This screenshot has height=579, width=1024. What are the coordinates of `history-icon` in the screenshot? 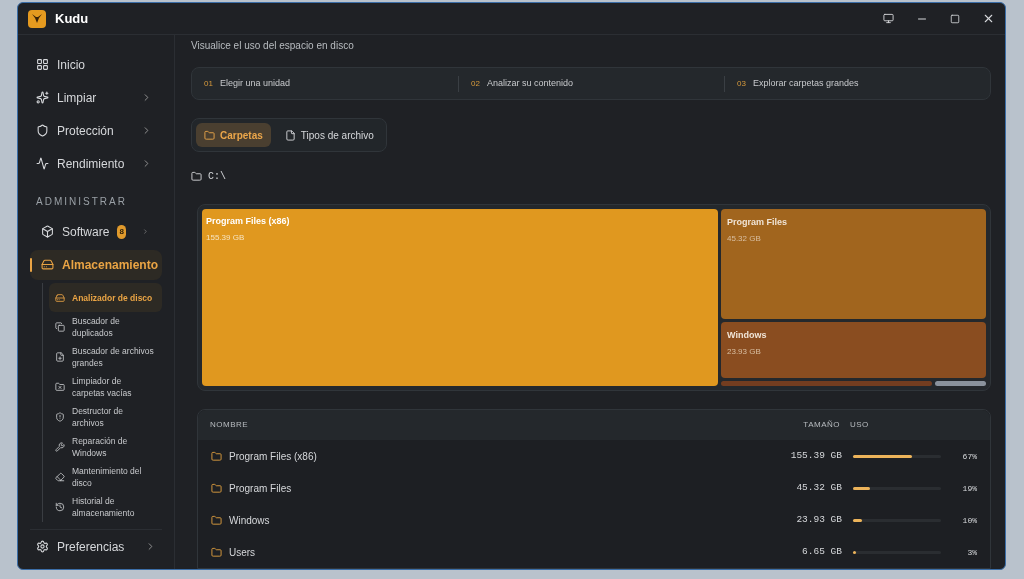 It's located at (60, 507).